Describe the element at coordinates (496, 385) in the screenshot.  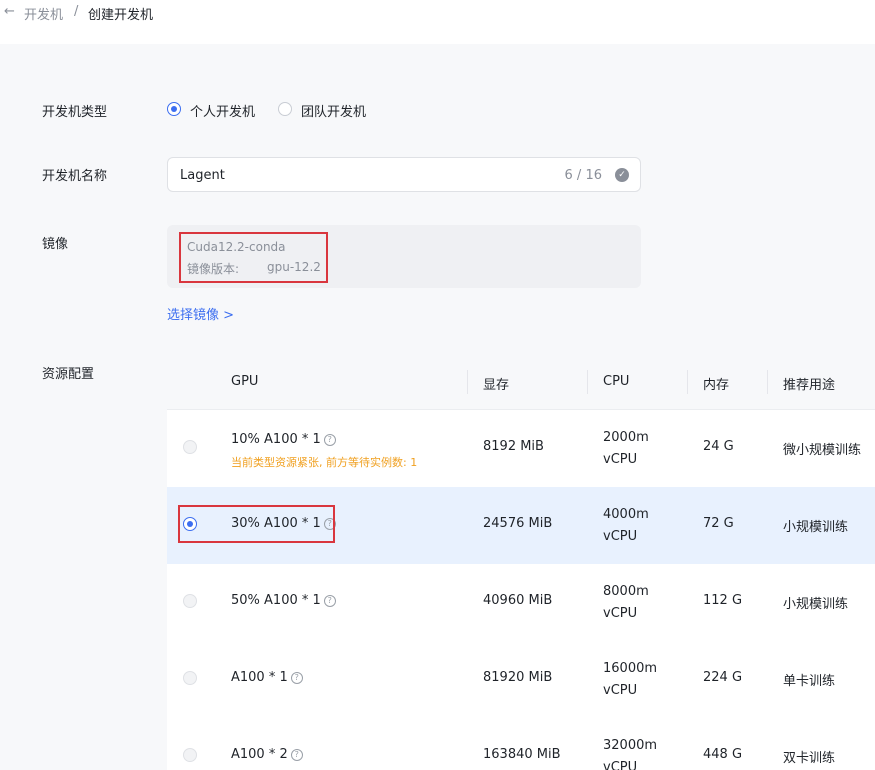
I see `column-header-memory: 显存` at that location.